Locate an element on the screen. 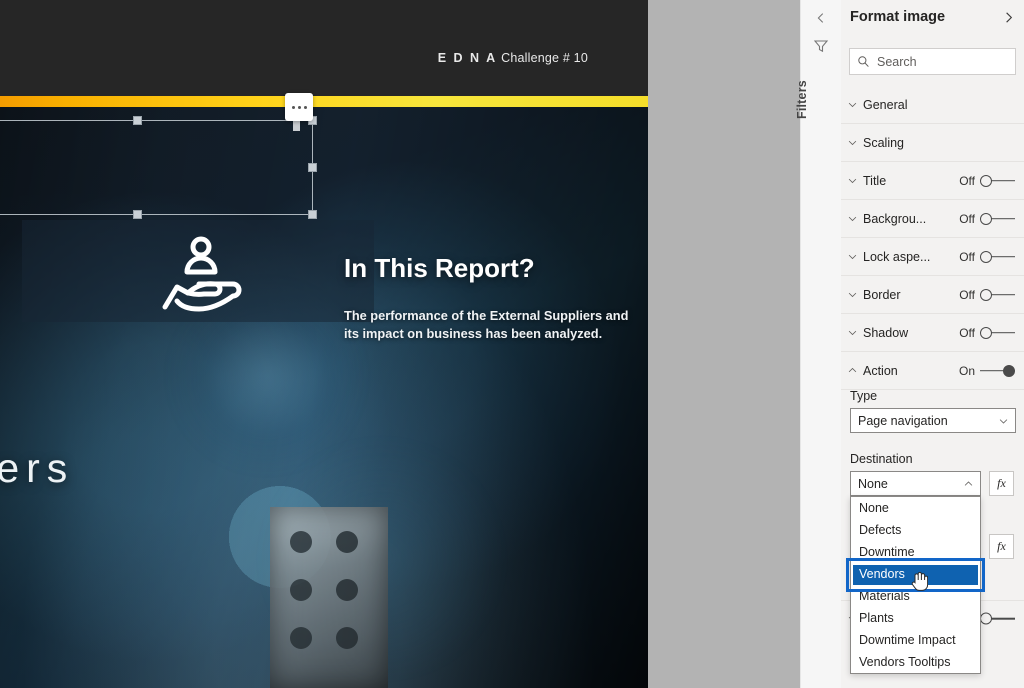 The height and width of the screenshot is (688, 1024). dropdown-option-vendors-tooltips: Vendors Tooltips is located at coordinates (915, 662).